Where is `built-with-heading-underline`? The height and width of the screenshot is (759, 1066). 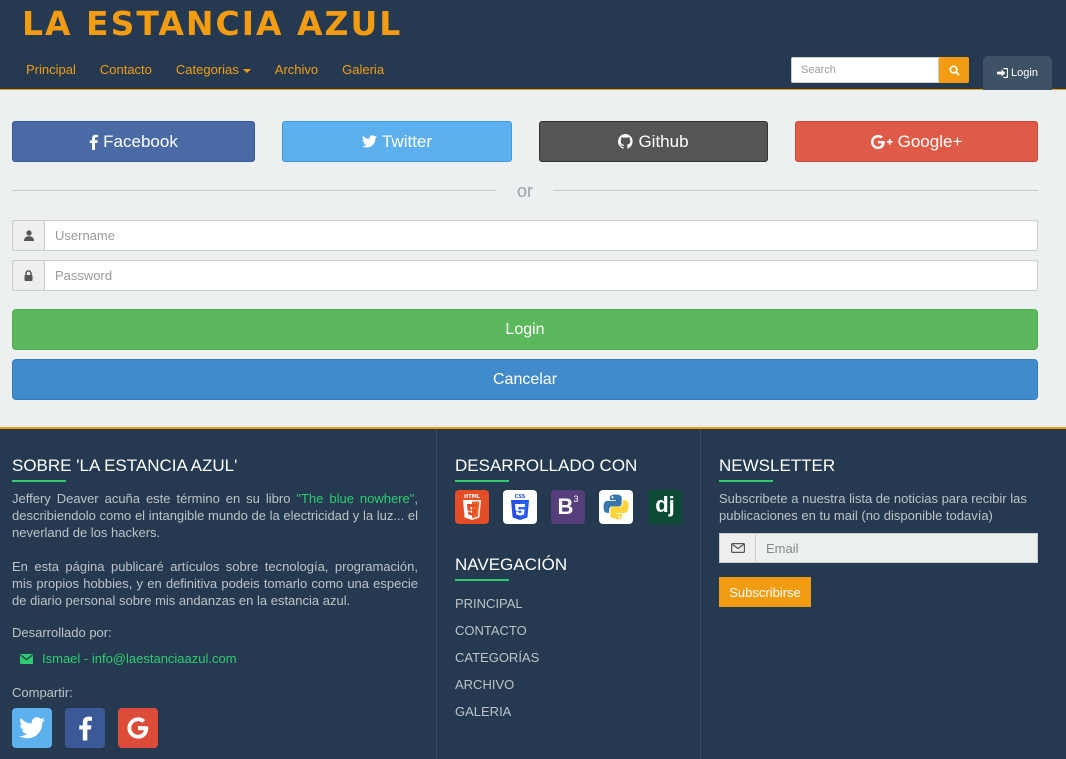 built-with-heading-underline is located at coordinates (482, 481).